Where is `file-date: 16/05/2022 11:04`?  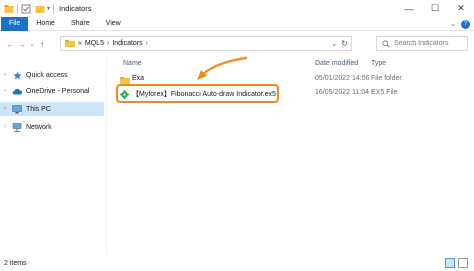
file-date: 16/05/2022 11:04 is located at coordinates (342, 92).